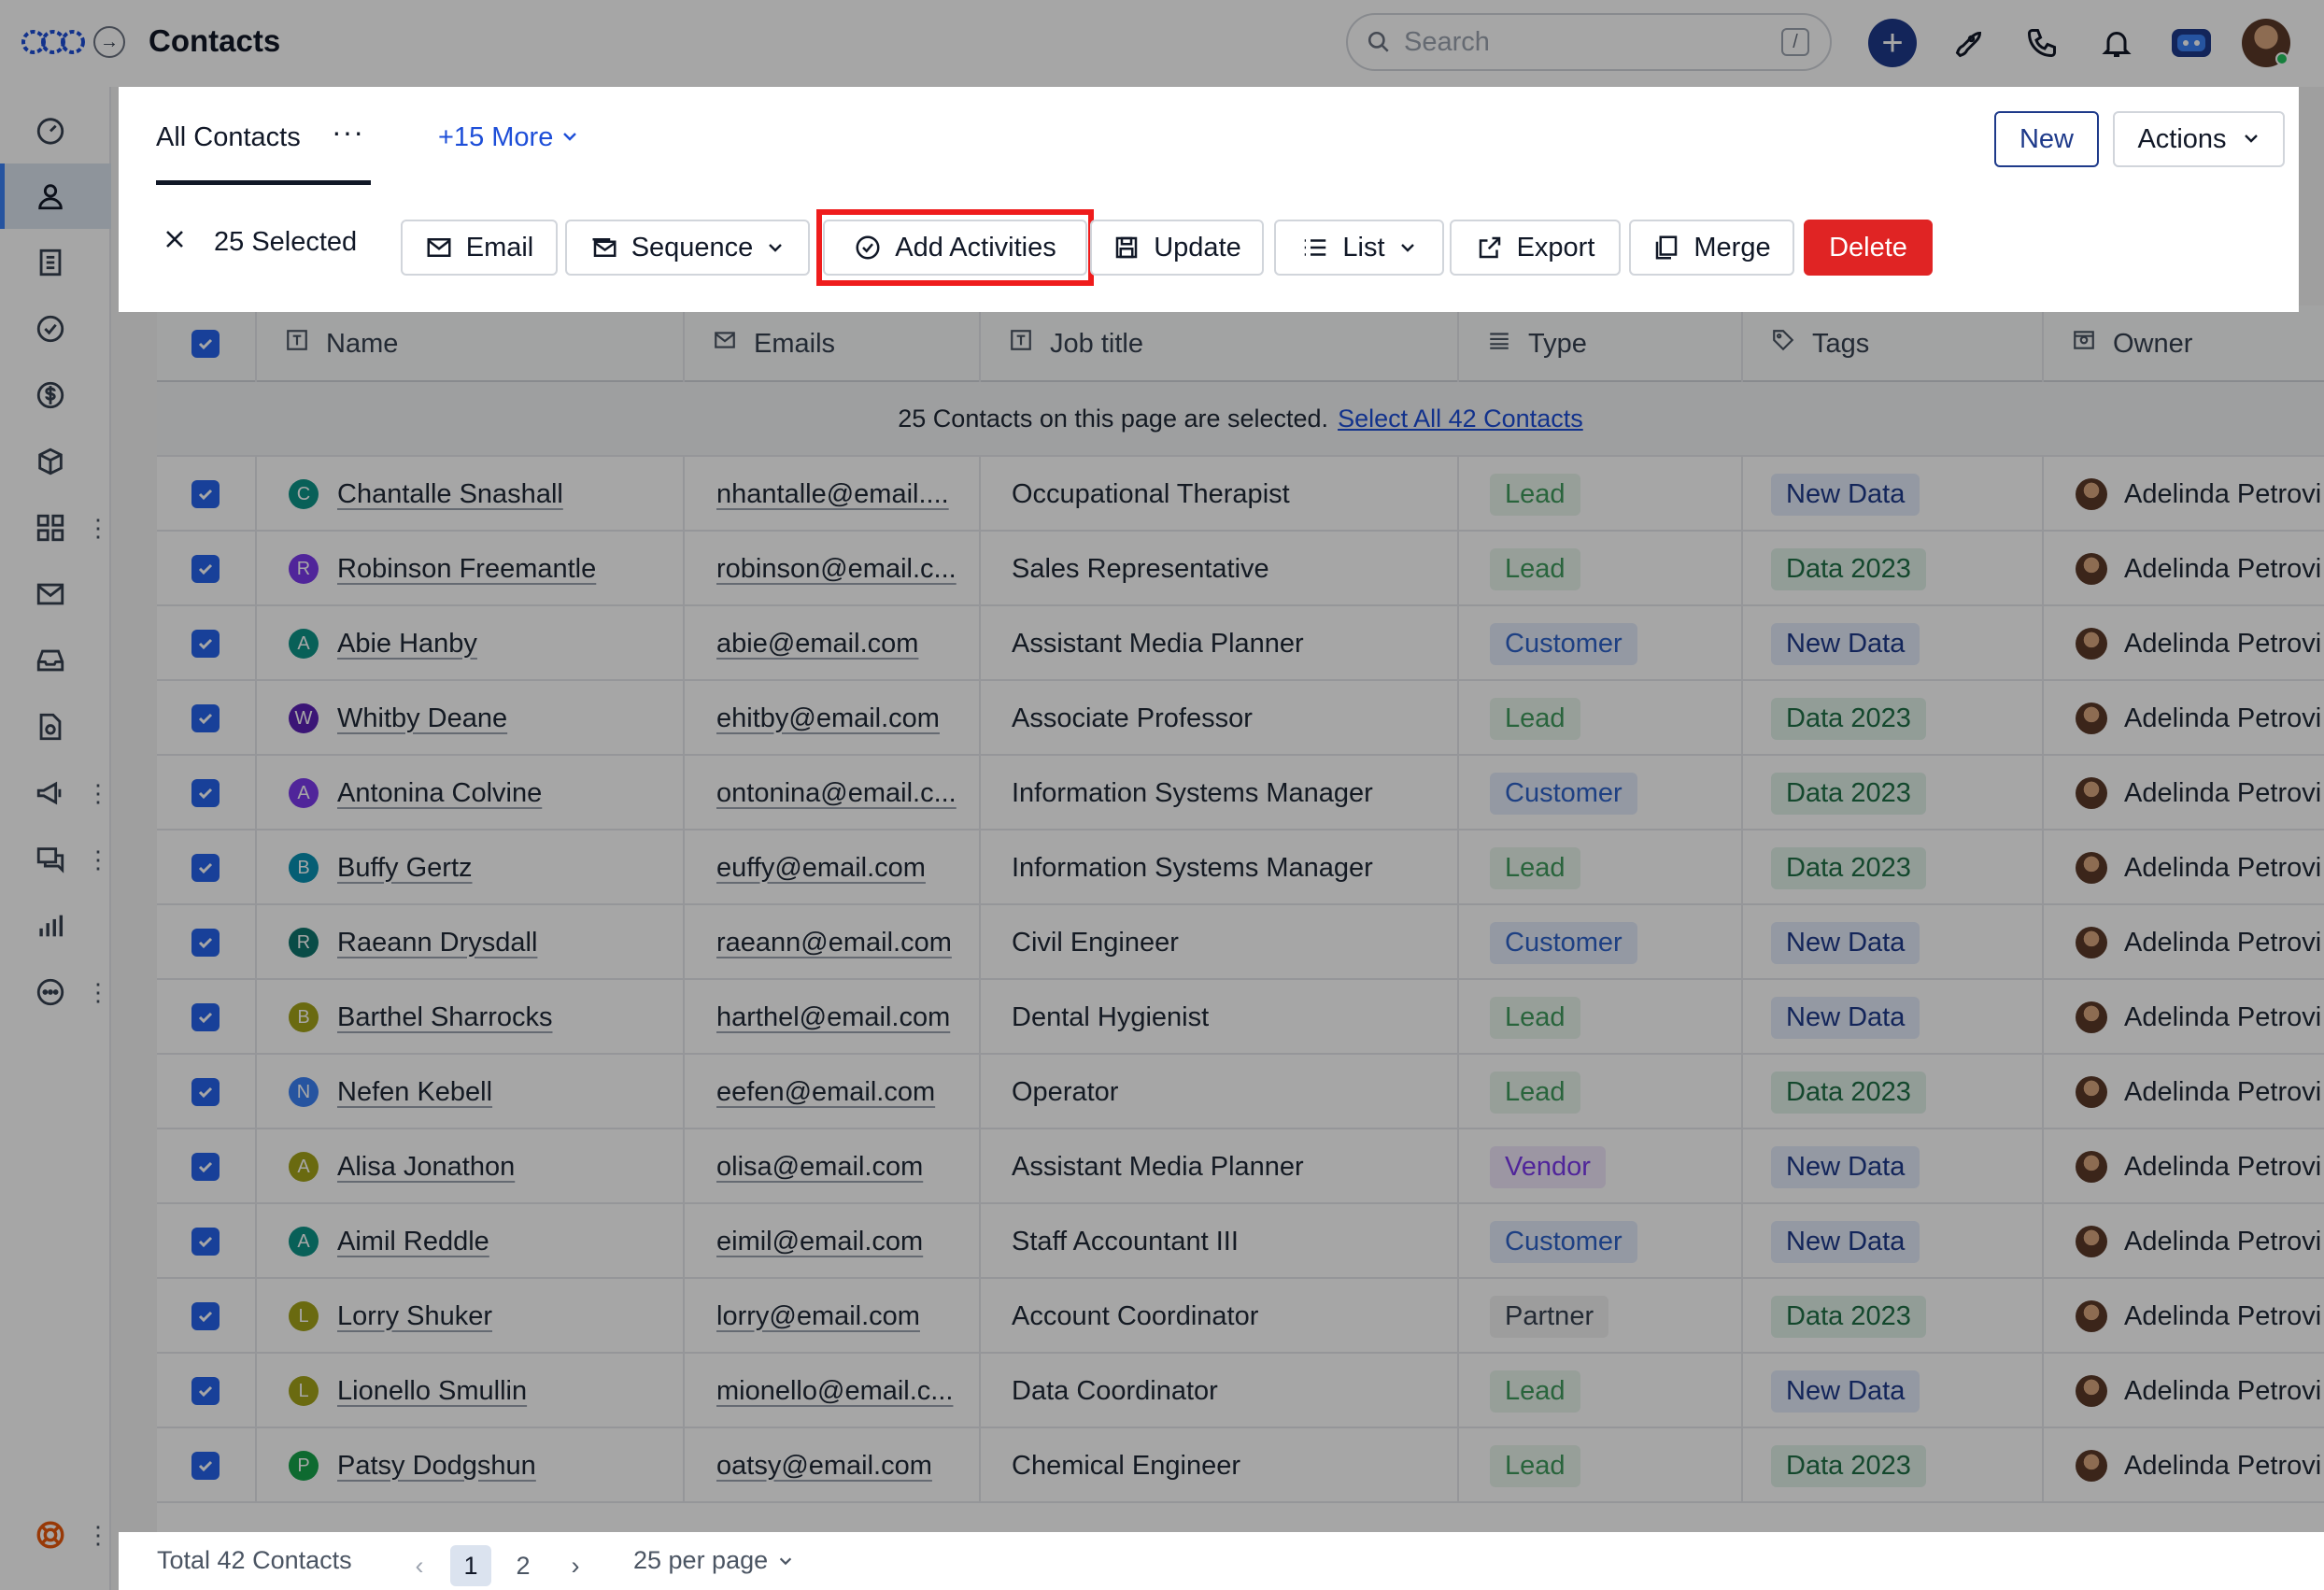 This screenshot has height=1590, width=2324. What do you see at coordinates (2116, 43) in the screenshot?
I see `bell-icon` at bounding box center [2116, 43].